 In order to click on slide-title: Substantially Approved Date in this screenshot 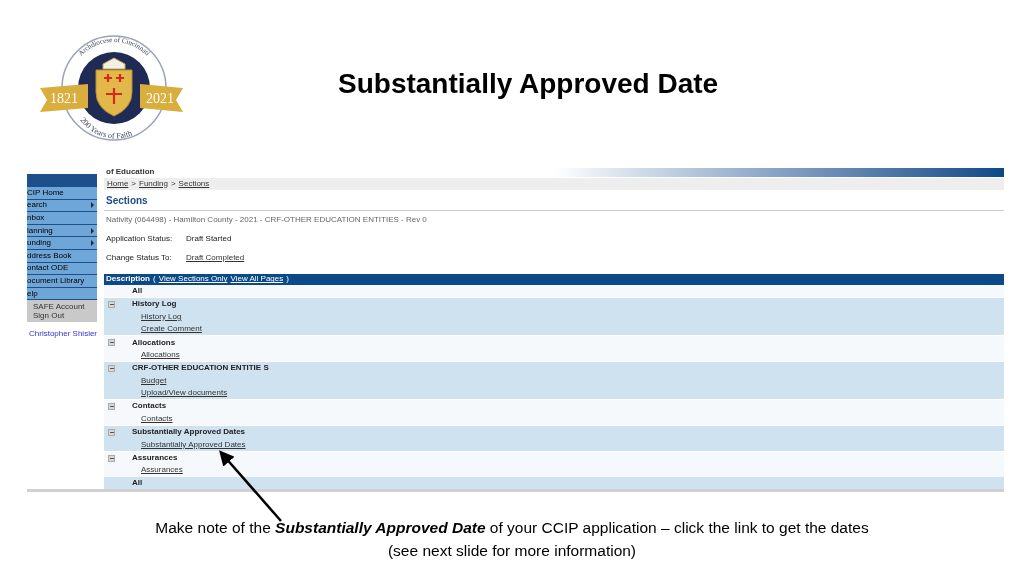, I will do `click(528, 82)`.